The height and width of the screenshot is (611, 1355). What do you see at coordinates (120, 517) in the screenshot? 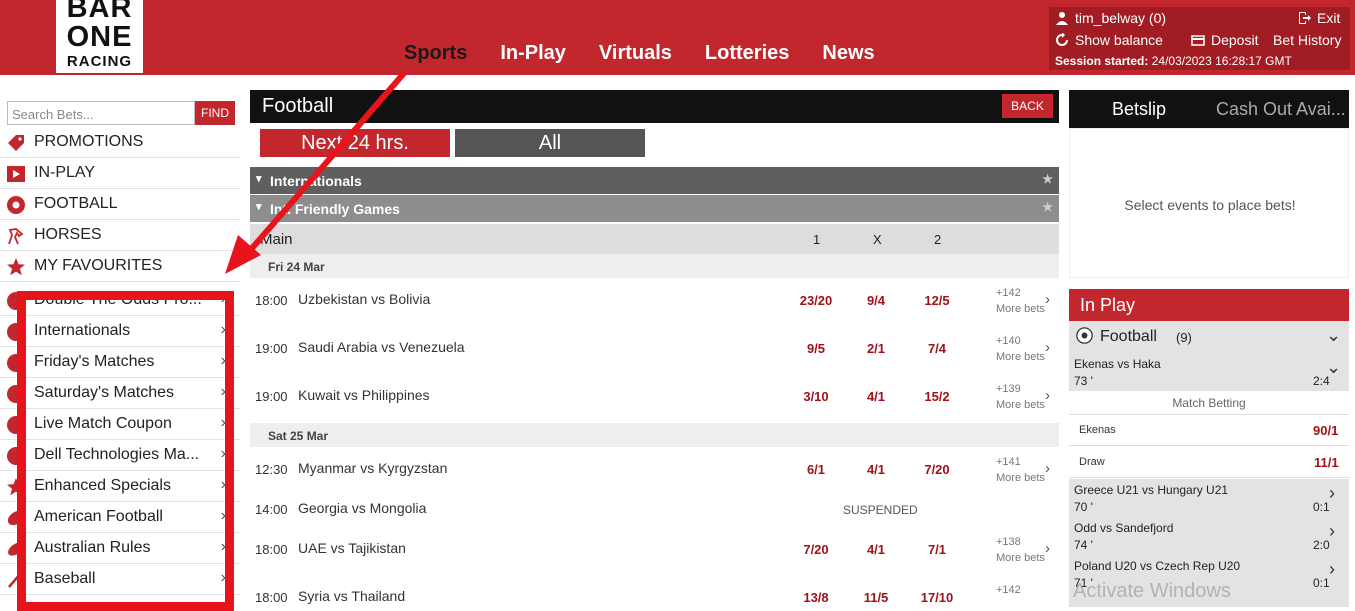
I see `subsport-item: American Football ›` at bounding box center [120, 517].